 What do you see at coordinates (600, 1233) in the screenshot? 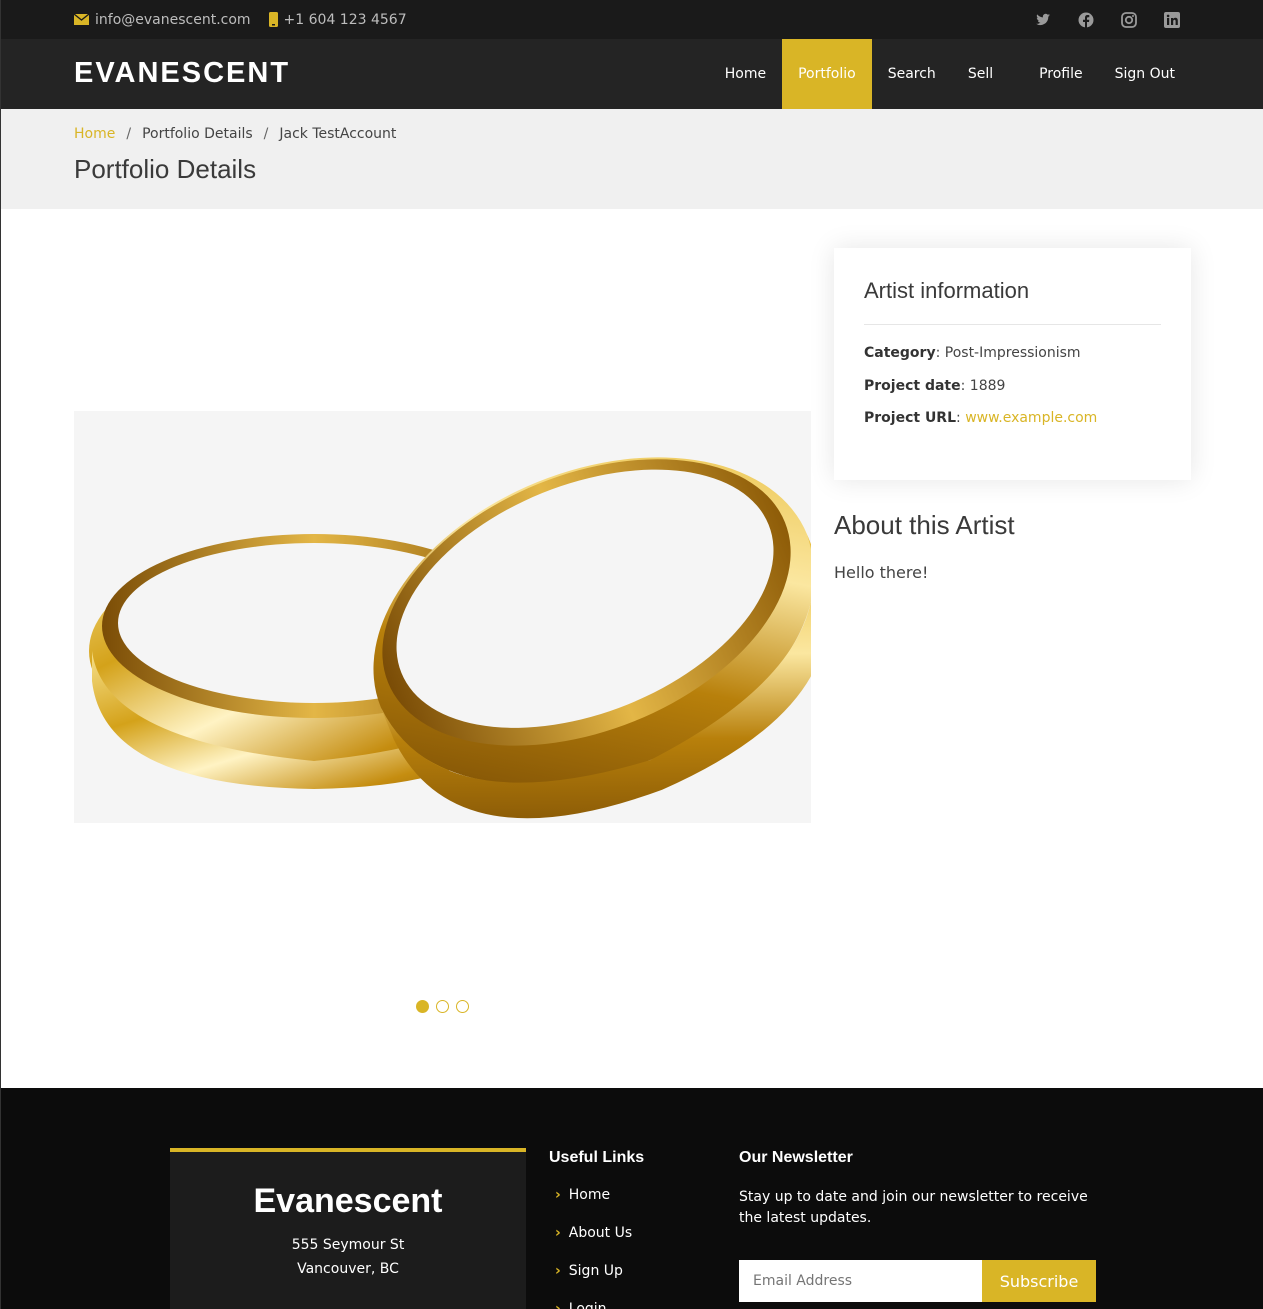
I see `footer-link-label: About Us` at bounding box center [600, 1233].